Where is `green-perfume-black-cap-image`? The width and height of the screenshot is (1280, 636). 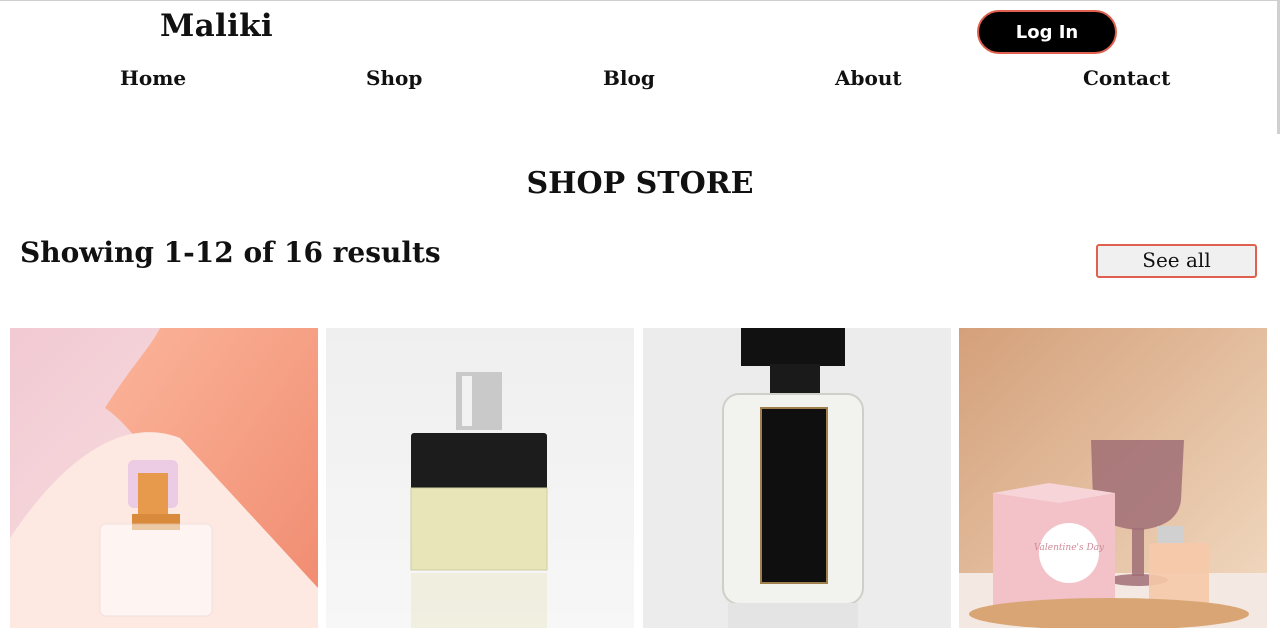 green-perfume-black-cap-image is located at coordinates (480, 478).